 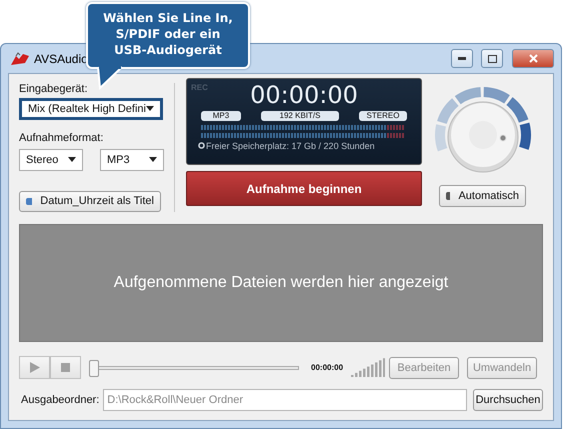 What do you see at coordinates (65, 367) in the screenshot?
I see `stop-icon` at bounding box center [65, 367].